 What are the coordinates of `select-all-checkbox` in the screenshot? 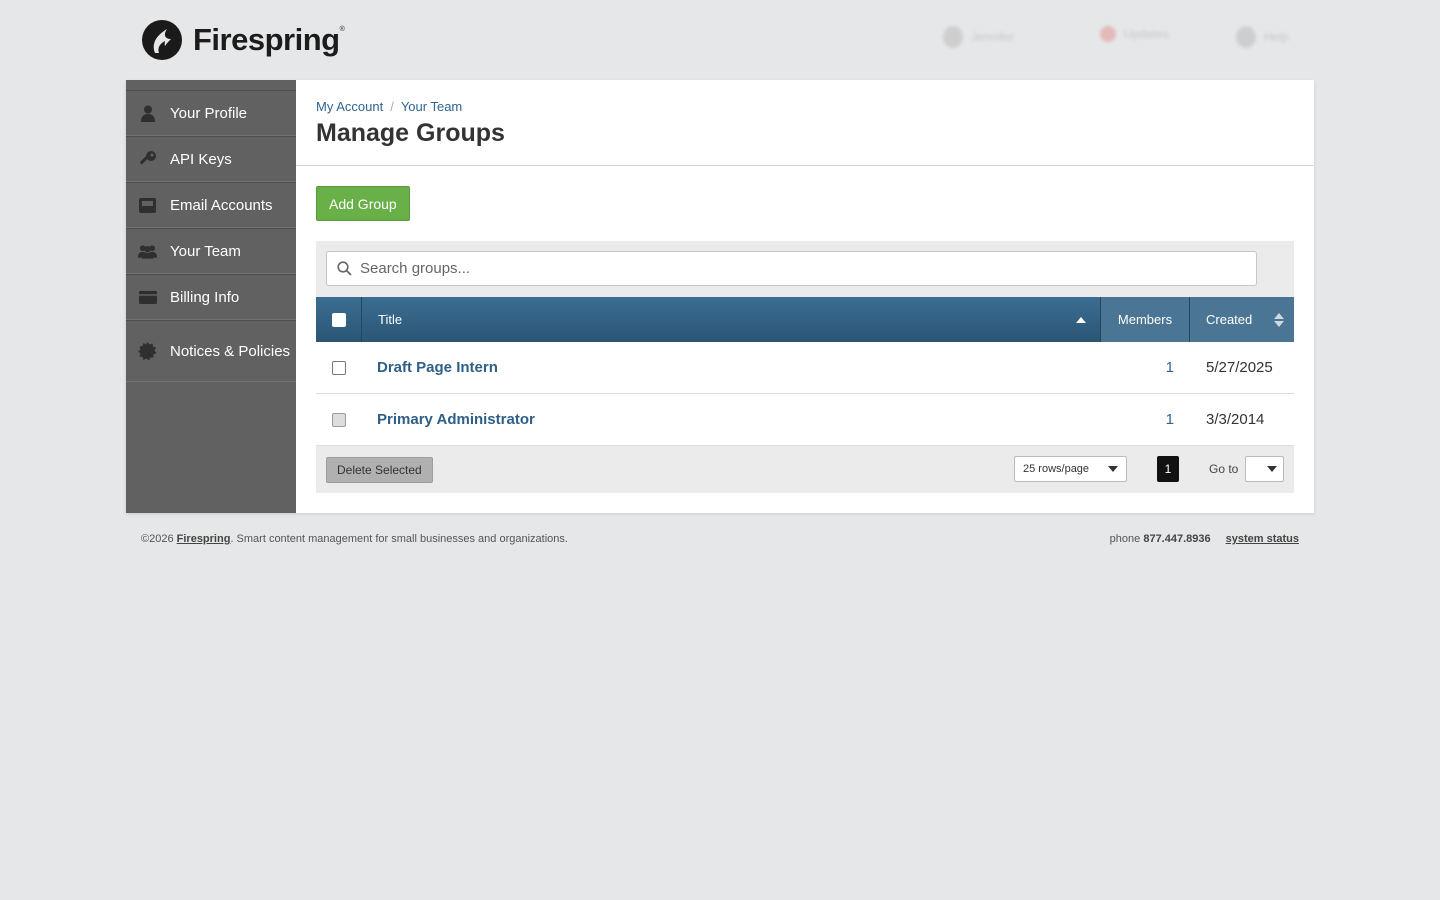 It's located at (338, 319).